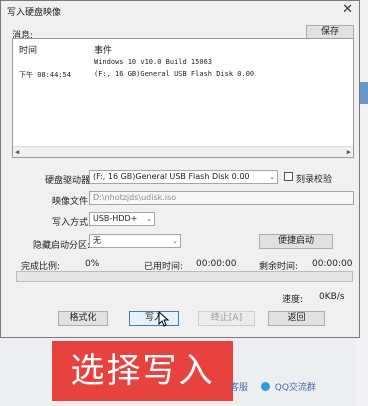 The height and width of the screenshot is (406, 368). I want to click on log-header-time: 时间, so click(28, 51).